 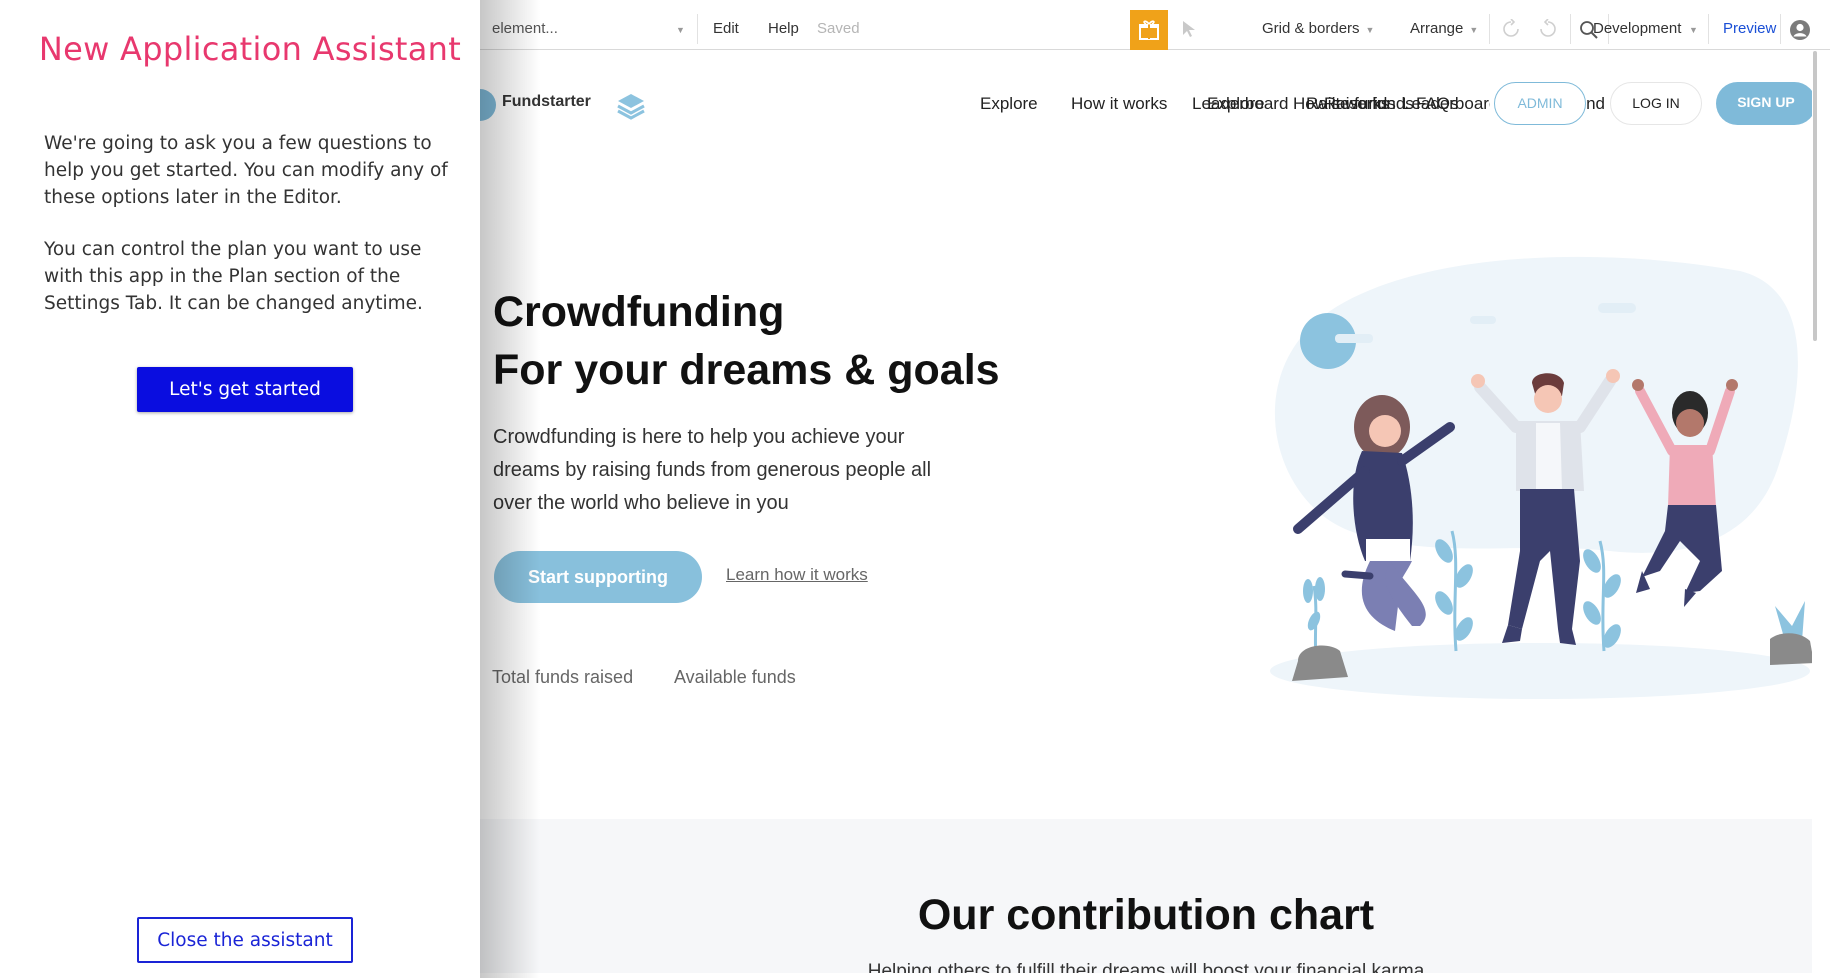 What do you see at coordinates (1637, 28) in the screenshot?
I see `environment-label: Development` at bounding box center [1637, 28].